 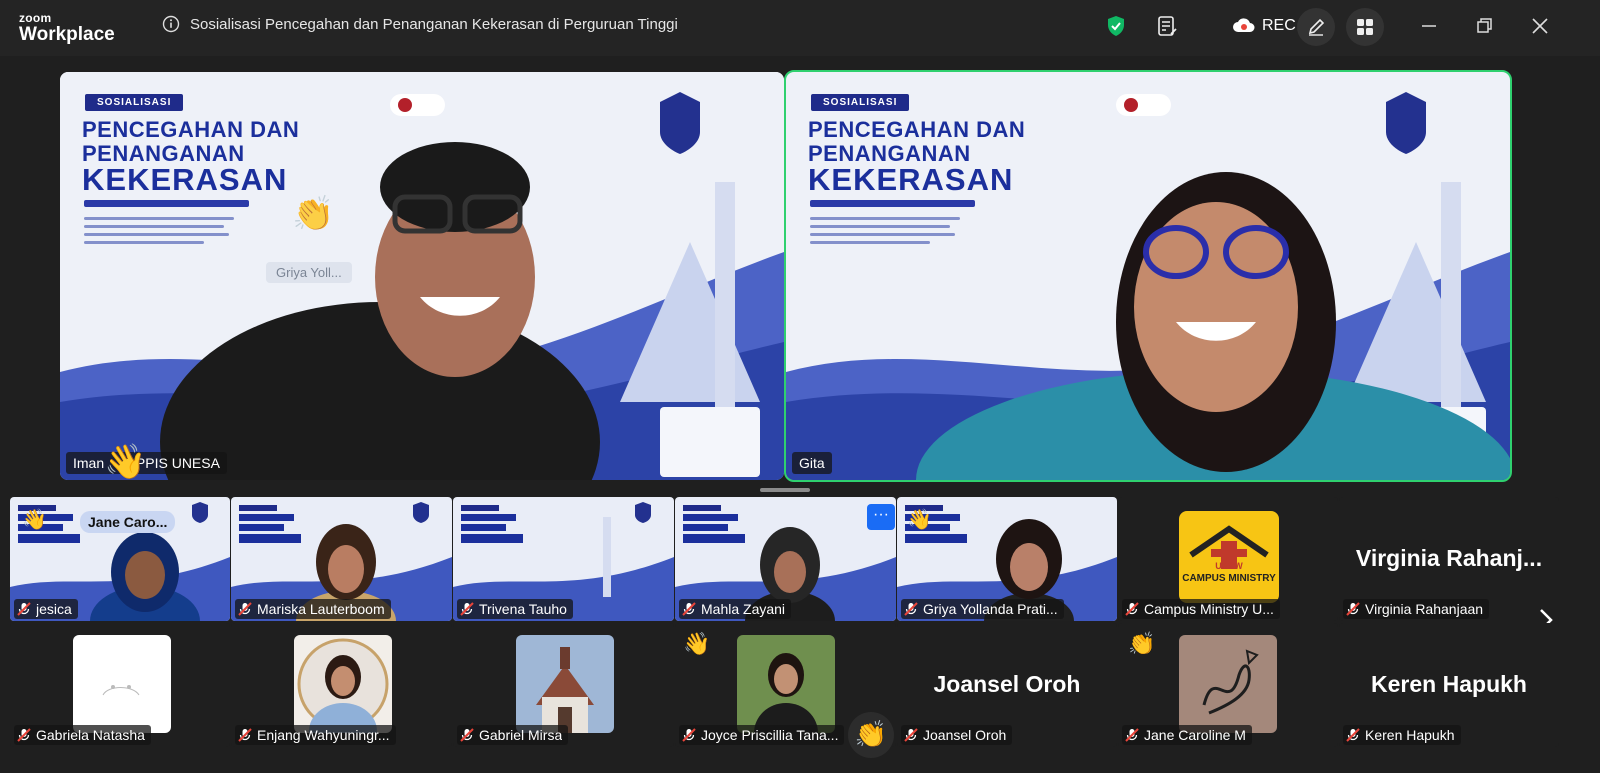 I want to click on participant-tile: 👏 Jane Caroline M, so click(x=1228, y=685).